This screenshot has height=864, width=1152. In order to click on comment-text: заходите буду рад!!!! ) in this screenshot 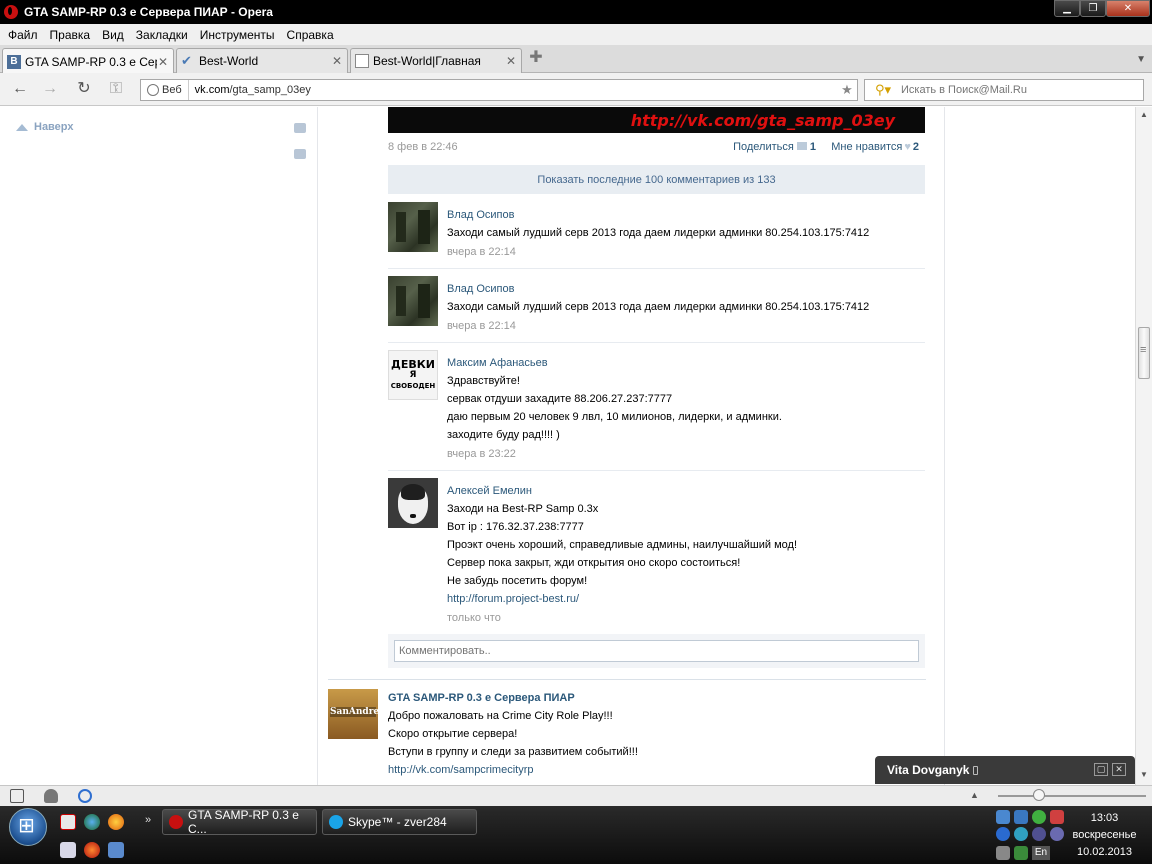, I will do `click(503, 435)`.